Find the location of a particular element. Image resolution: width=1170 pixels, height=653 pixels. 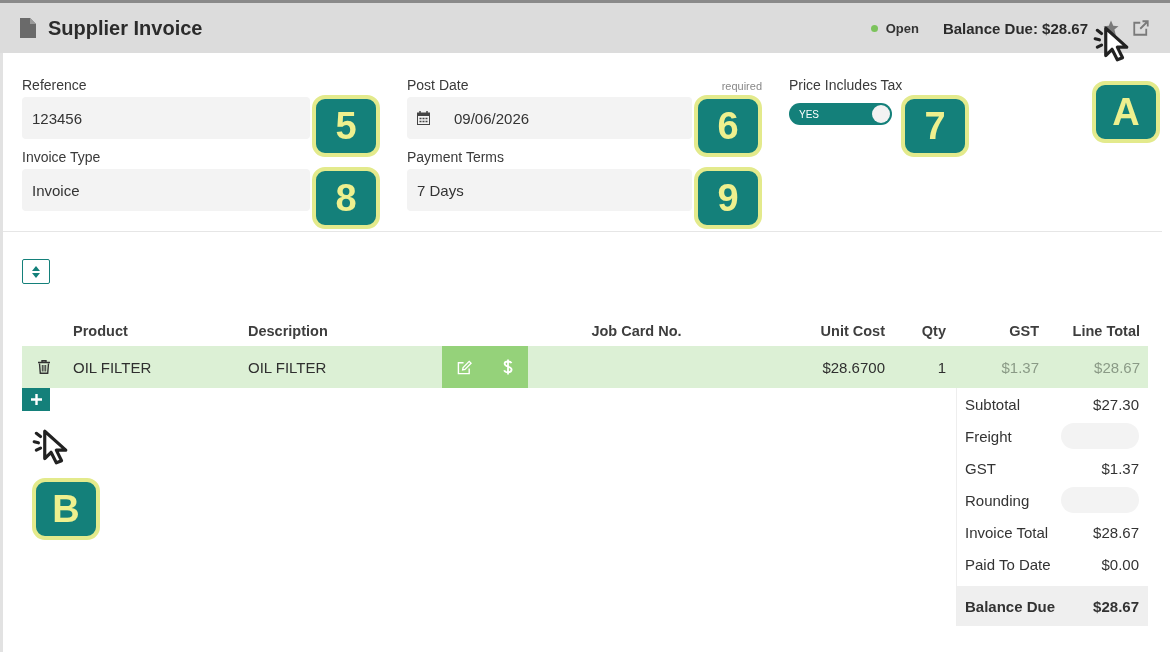

column-header: Unit Cost is located at coordinates (852, 331).